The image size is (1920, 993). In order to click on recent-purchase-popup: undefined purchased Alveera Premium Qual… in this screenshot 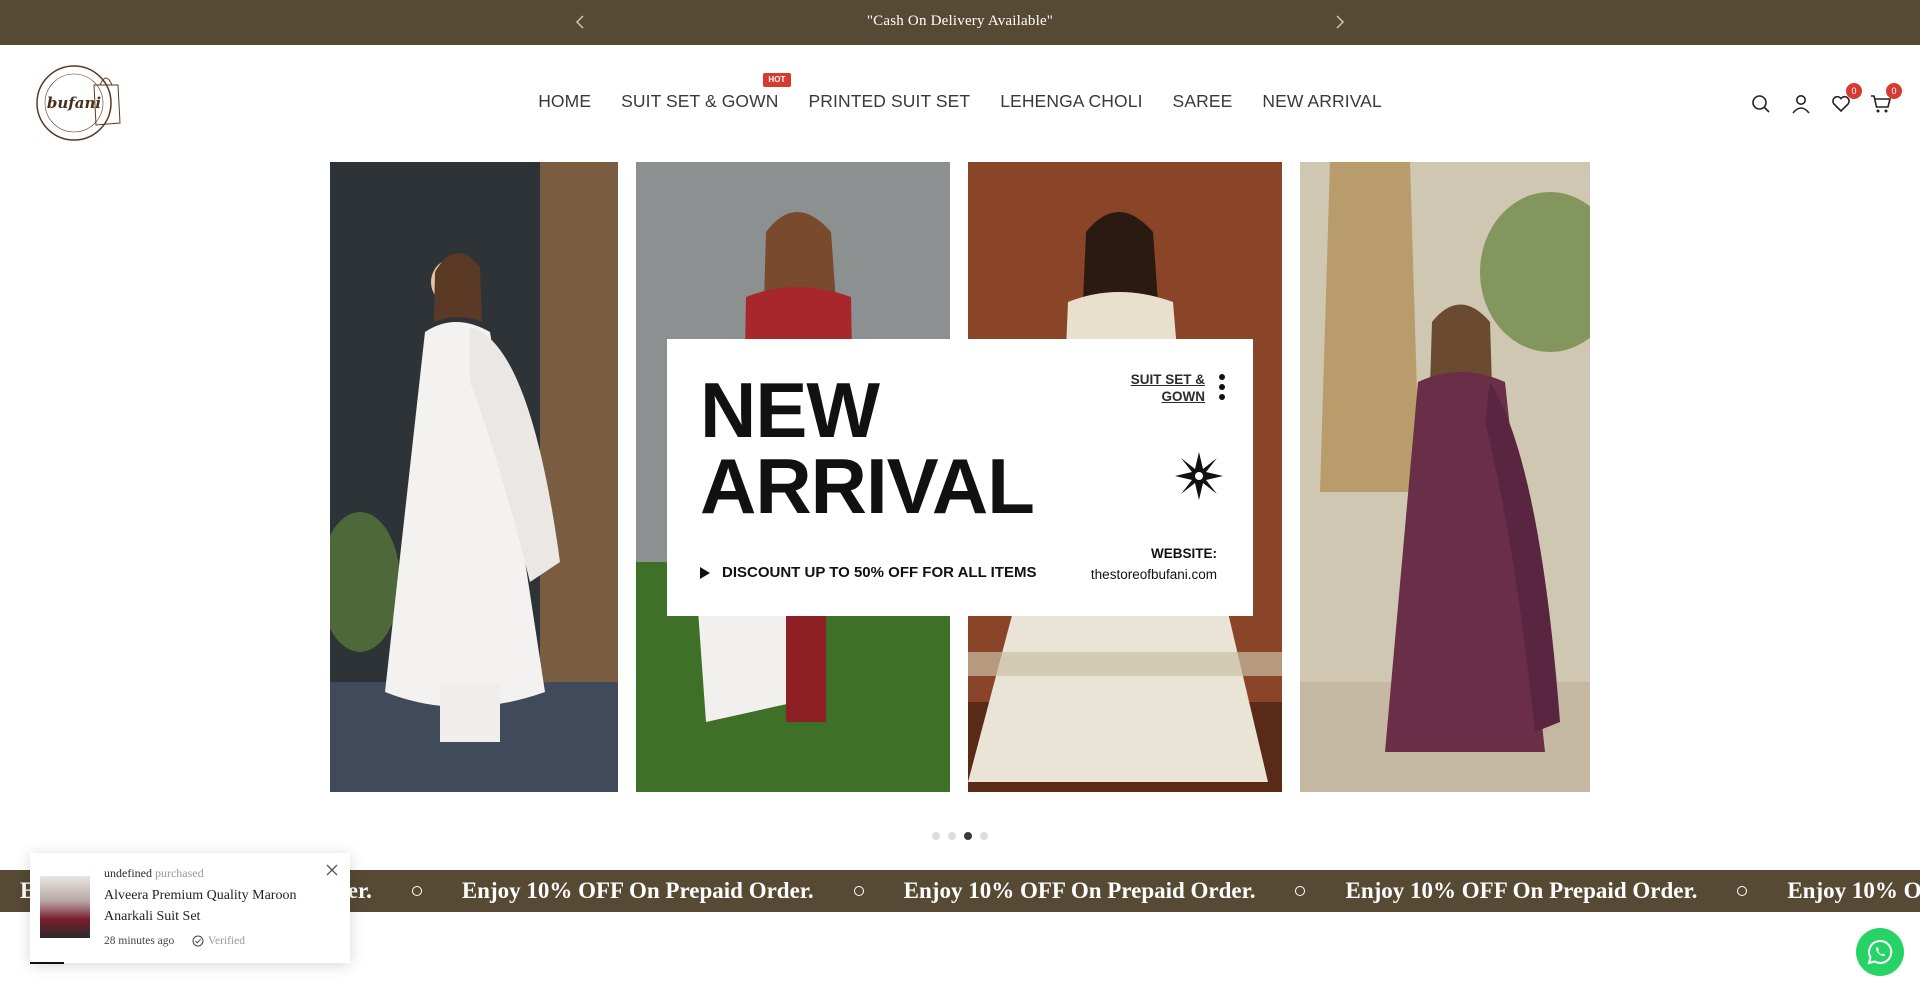, I will do `click(190, 908)`.